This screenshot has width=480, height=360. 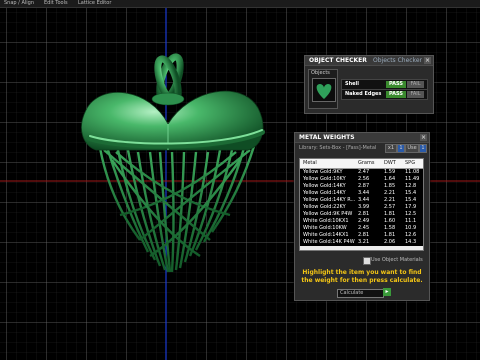 What do you see at coordinates (397, 260) in the screenshot?
I see `use-object-materials-label: Use Object Materials` at bounding box center [397, 260].